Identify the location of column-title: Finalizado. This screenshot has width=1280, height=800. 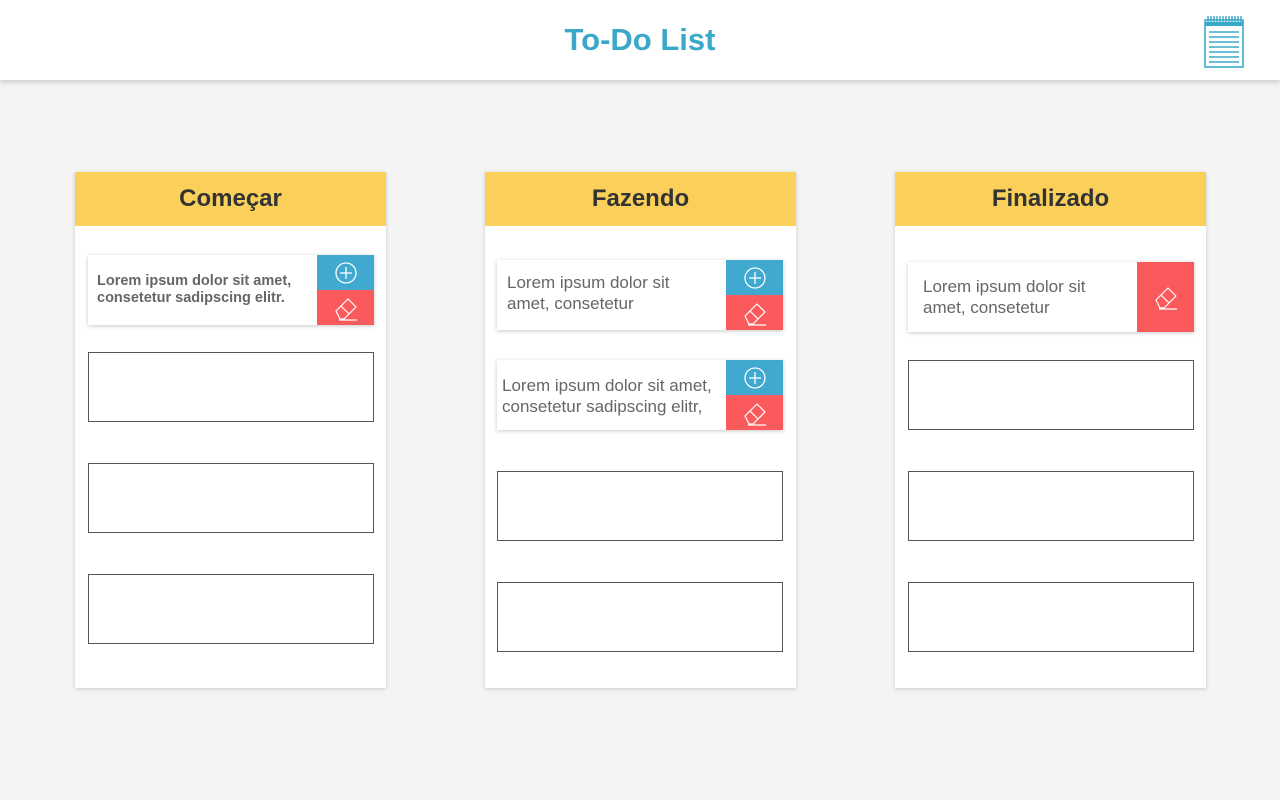
(1050, 199).